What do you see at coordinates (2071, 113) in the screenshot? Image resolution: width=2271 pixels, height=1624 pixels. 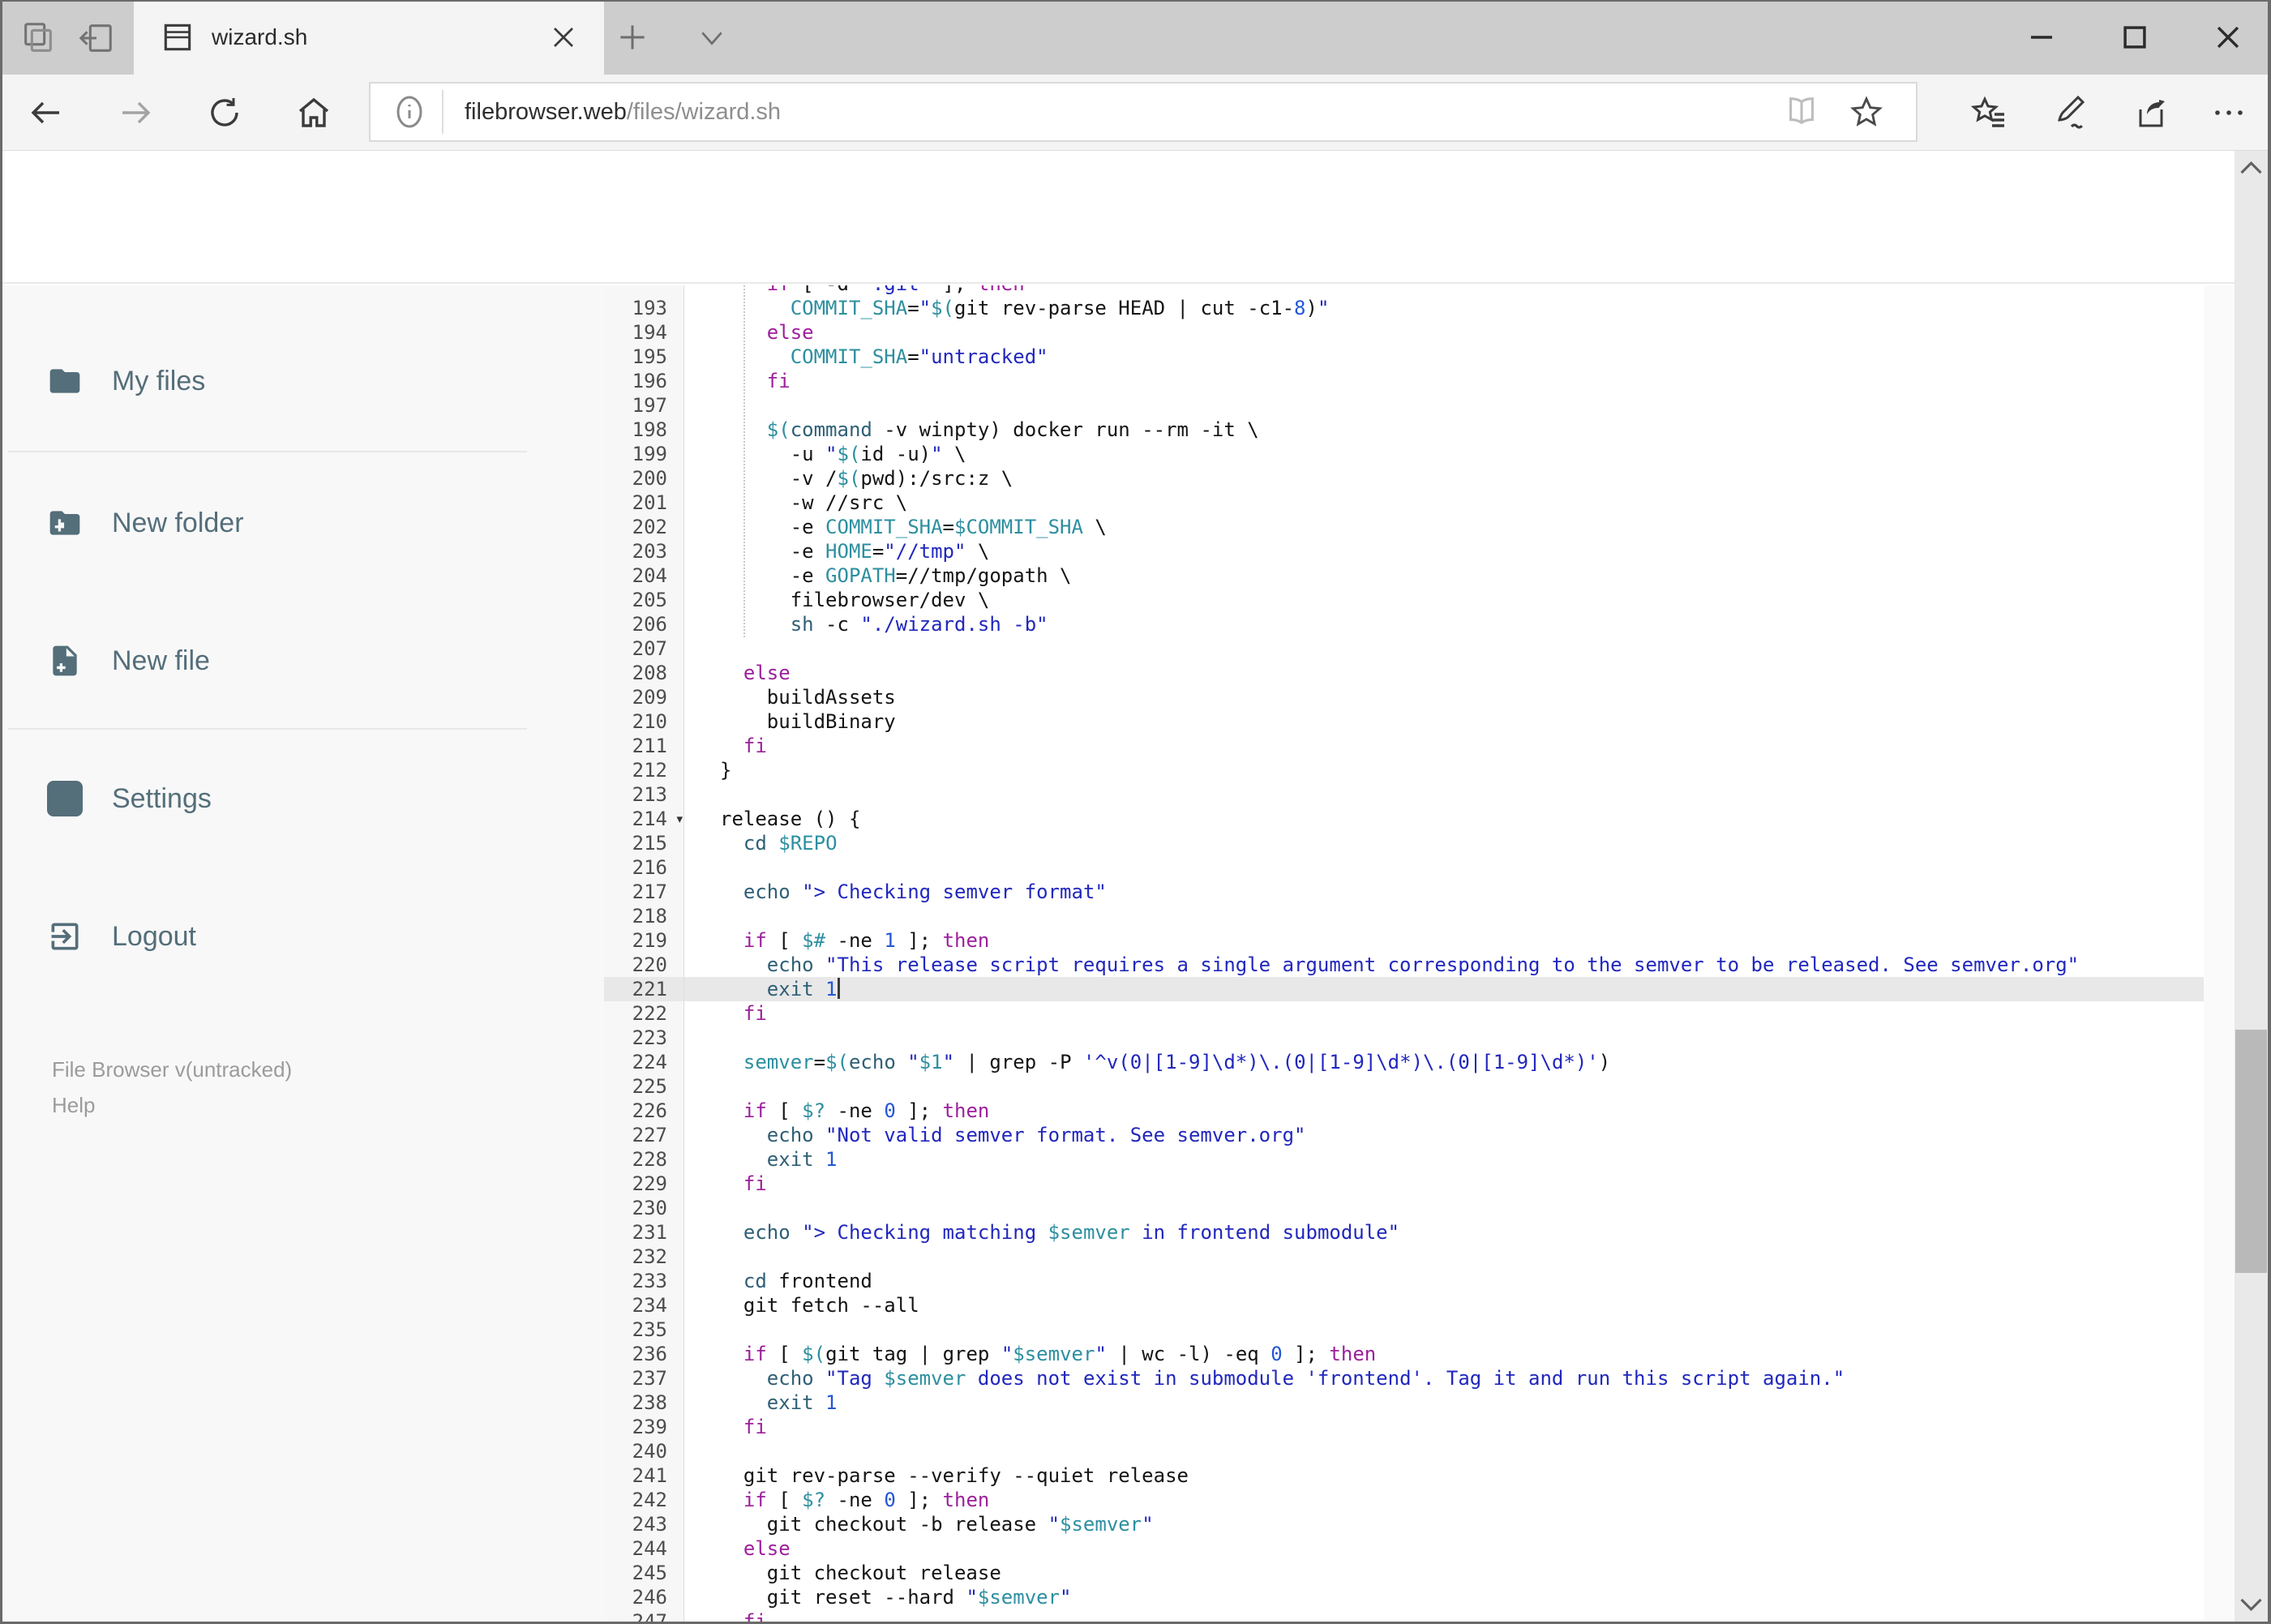 I see `web-note-pen-icon` at bounding box center [2071, 113].